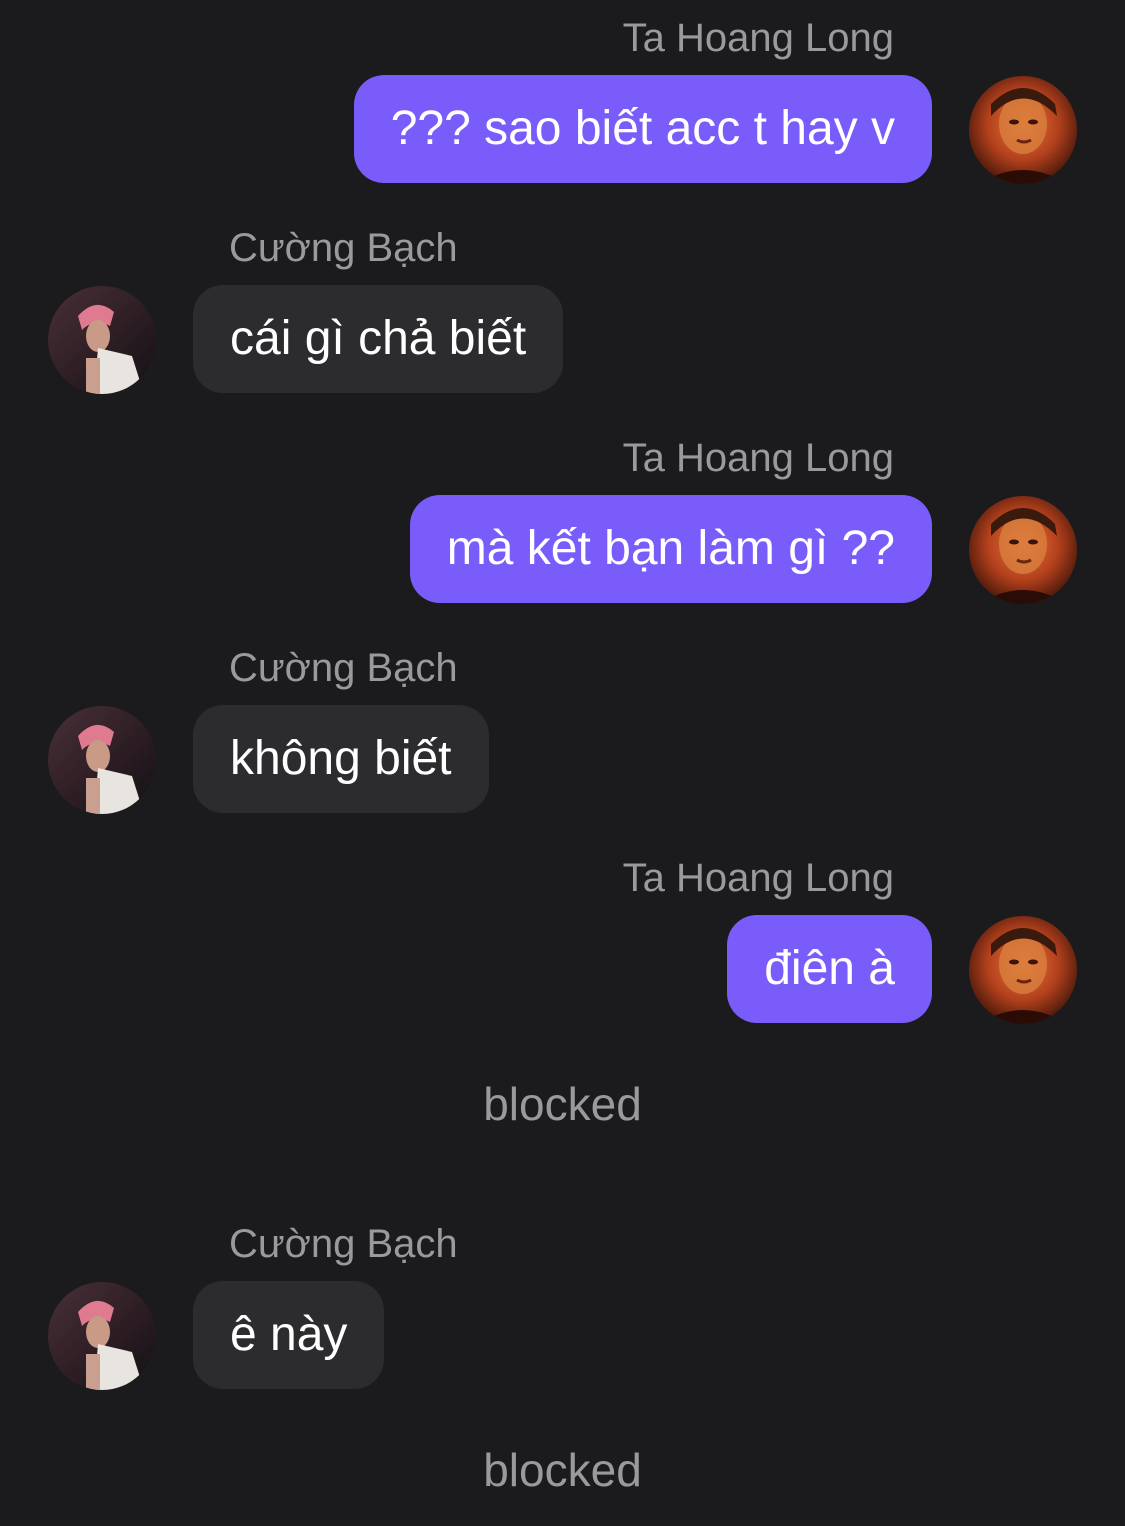  Describe the element at coordinates (378, 339) in the screenshot. I see `message-bubble-incoming: cái gì chả biết` at that location.